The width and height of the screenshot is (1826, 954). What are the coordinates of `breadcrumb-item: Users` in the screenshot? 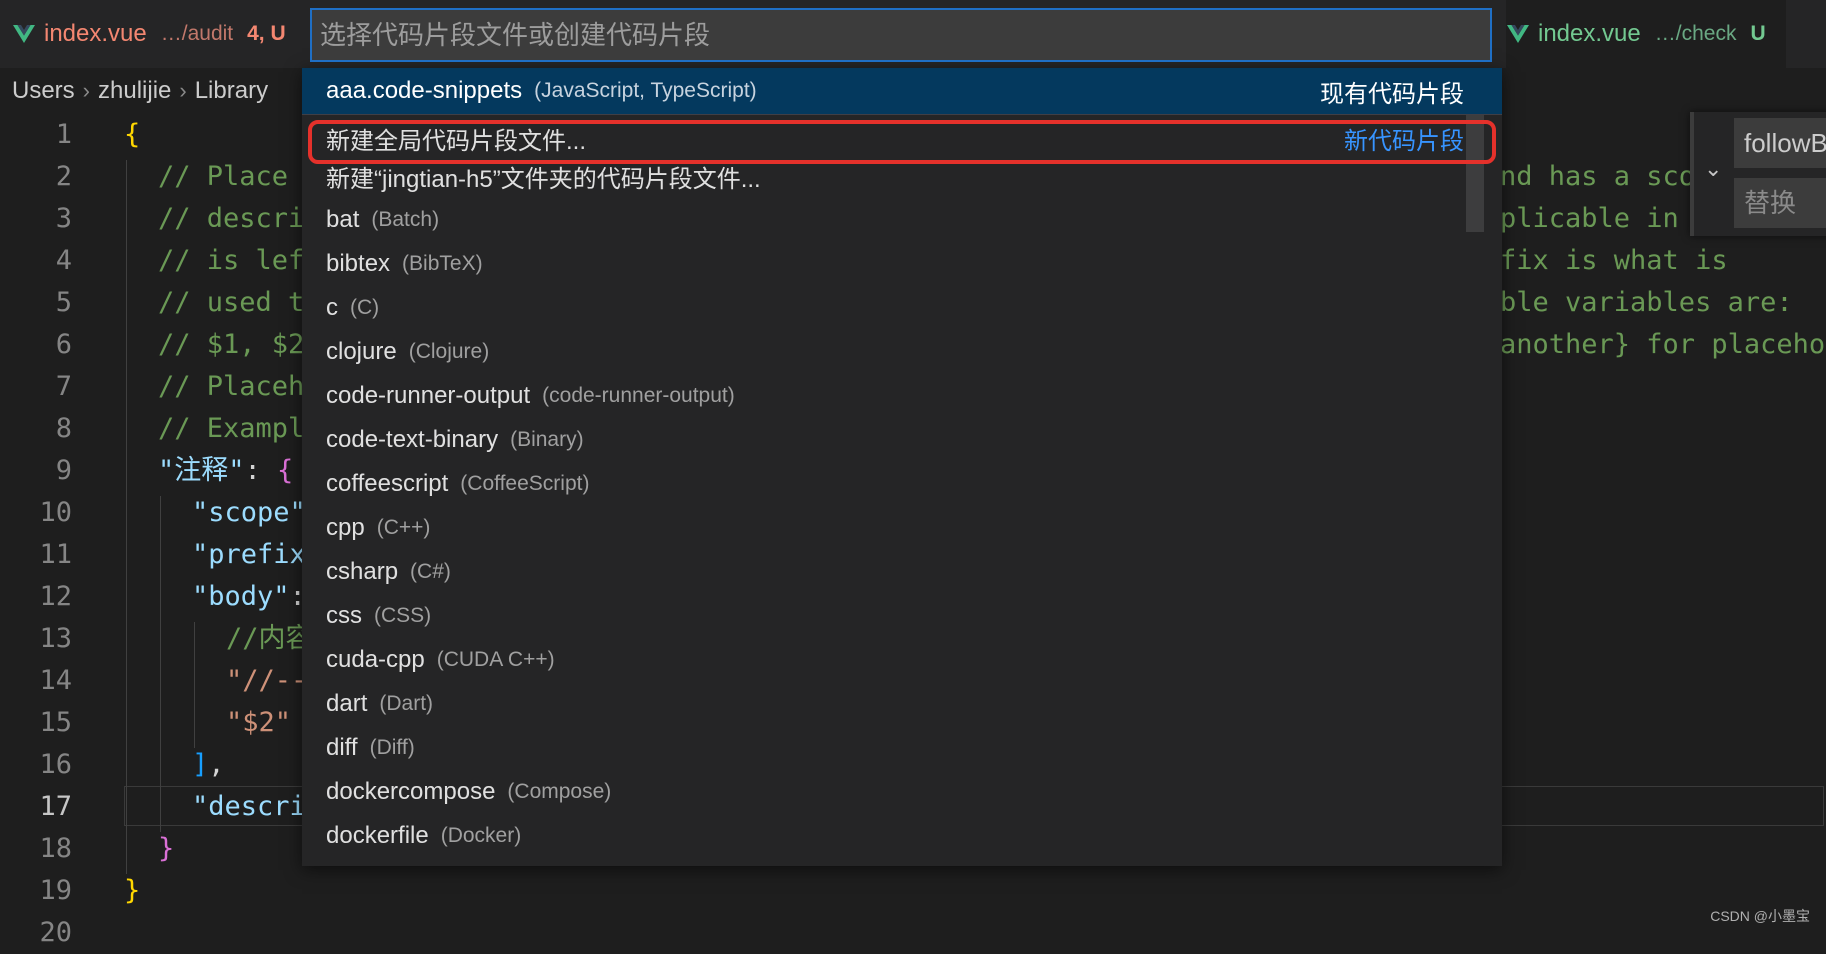 It's located at (43, 91).